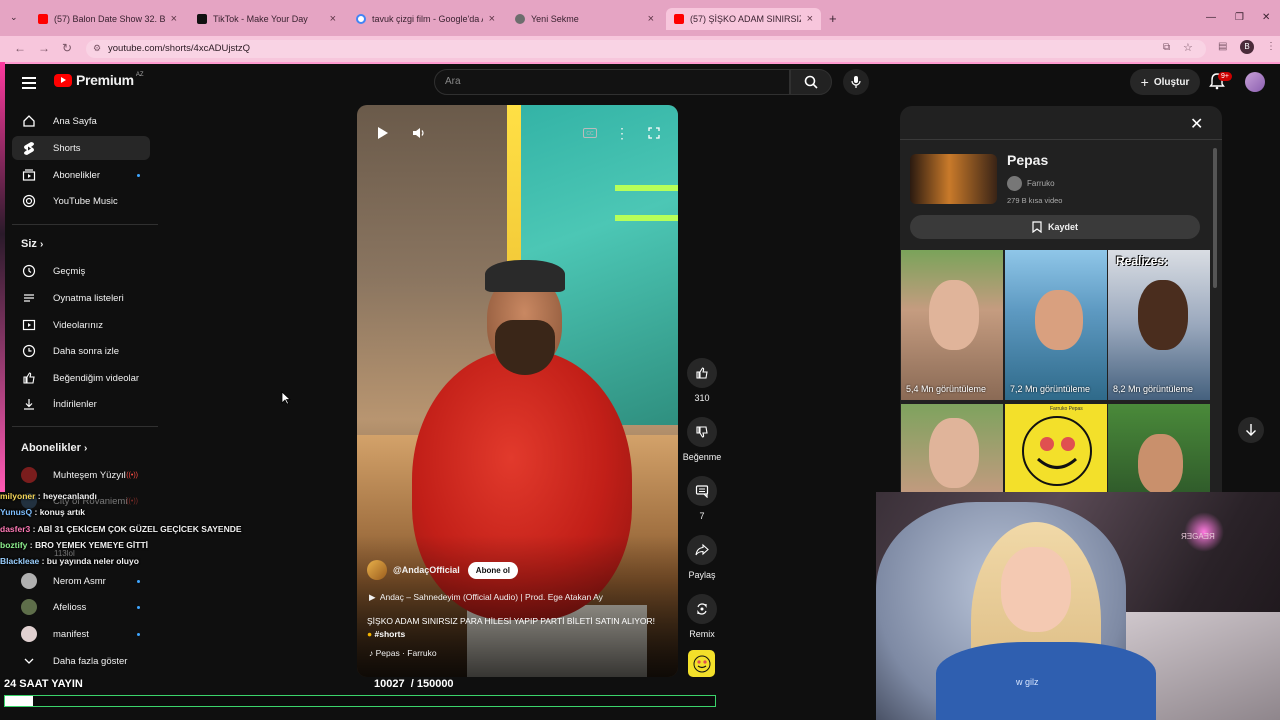 The image size is (1280, 720). I want to click on site-info-icon: ⚙, so click(97, 48).